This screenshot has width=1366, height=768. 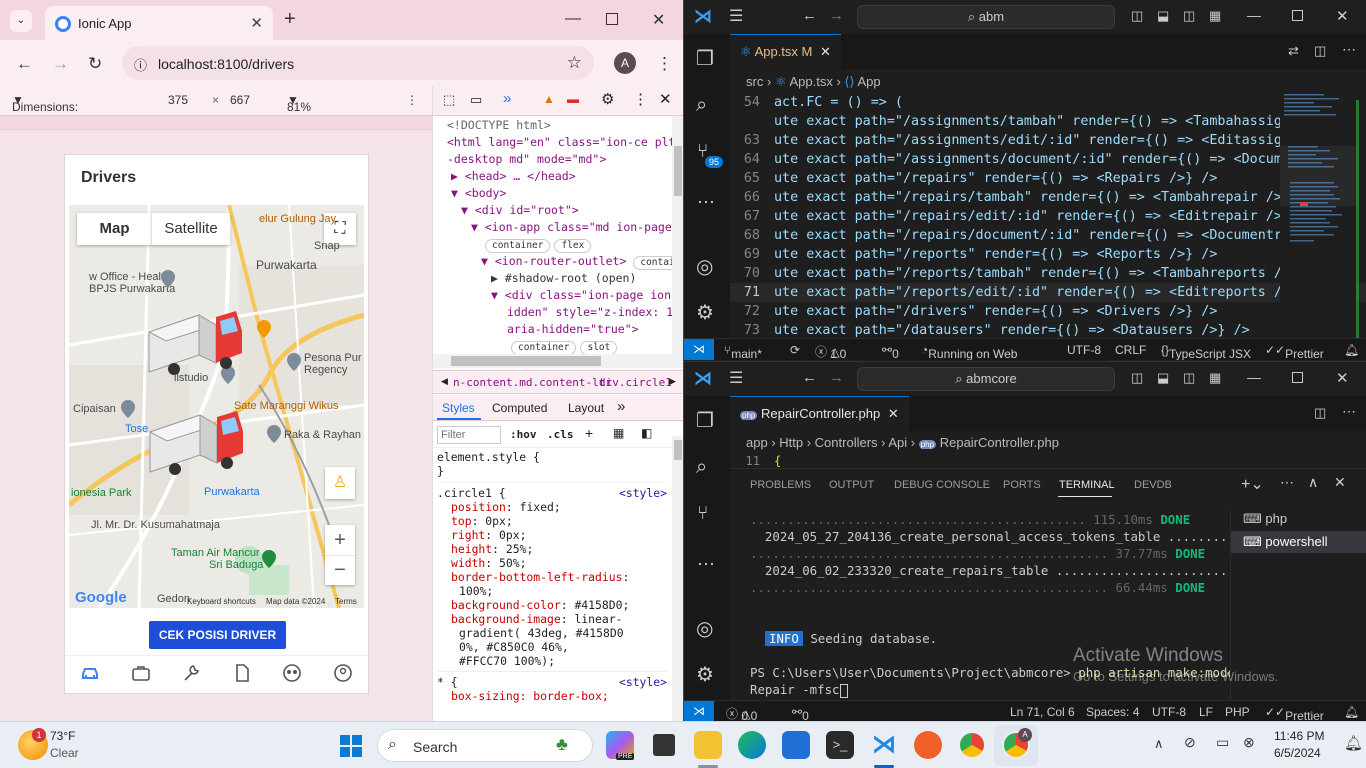 What do you see at coordinates (292, 673) in the screenshot?
I see `people-icon` at bounding box center [292, 673].